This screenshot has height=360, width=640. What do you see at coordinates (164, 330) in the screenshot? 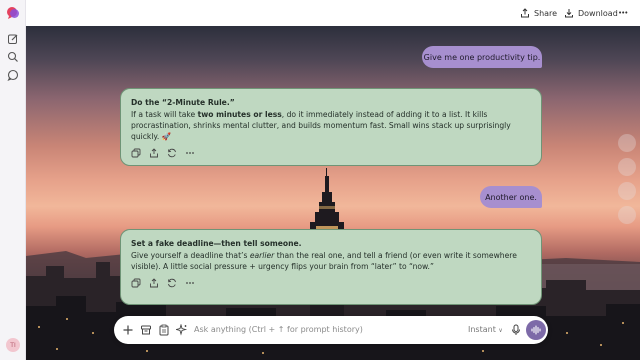
I see `clipboard-icon` at bounding box center [164, 330].